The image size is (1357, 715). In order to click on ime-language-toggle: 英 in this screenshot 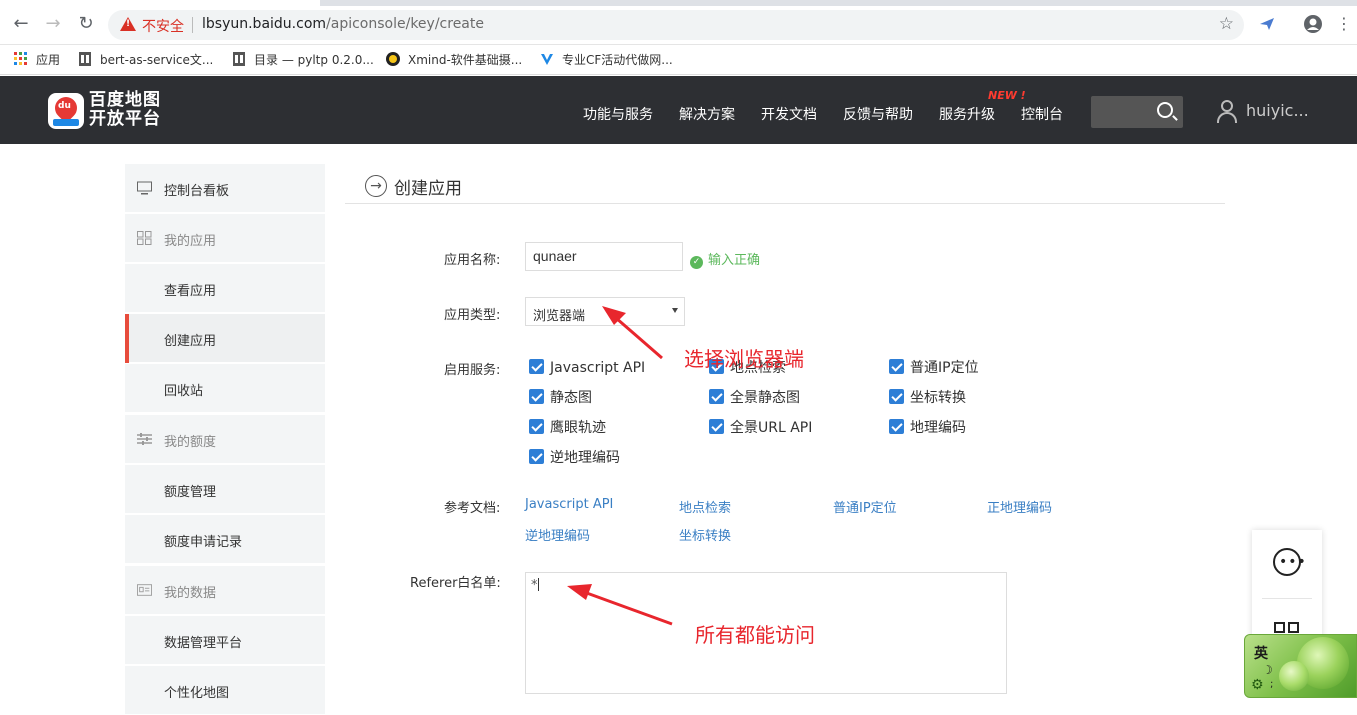, I will do `click(1261, 653)`.